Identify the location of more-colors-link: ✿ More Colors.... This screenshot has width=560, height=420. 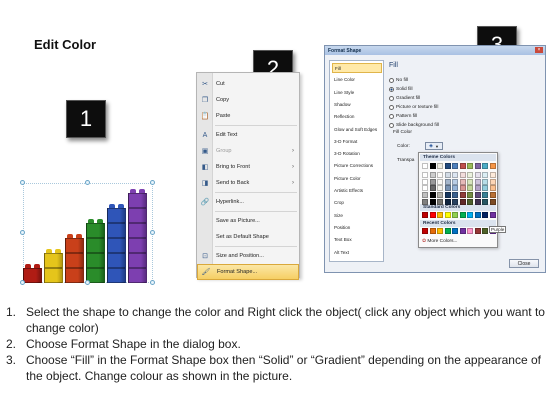
(440, 241).